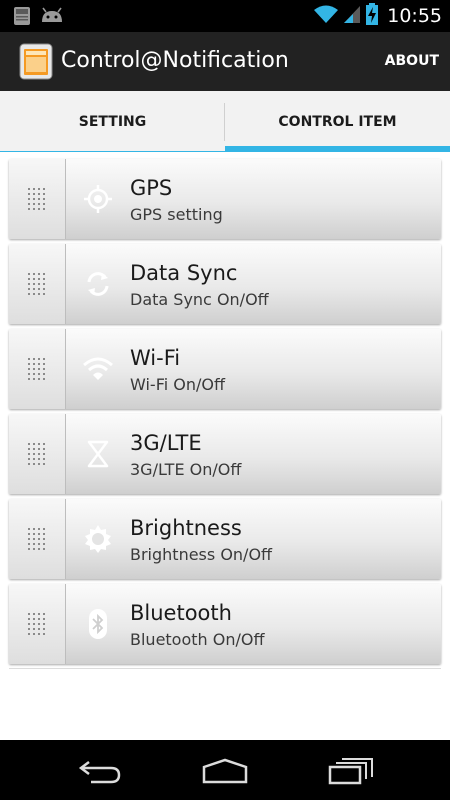  Describe the element at coordinates (201, 554) in the screenshot. I see `item-subtitle: Brightness On/Off` at that location.